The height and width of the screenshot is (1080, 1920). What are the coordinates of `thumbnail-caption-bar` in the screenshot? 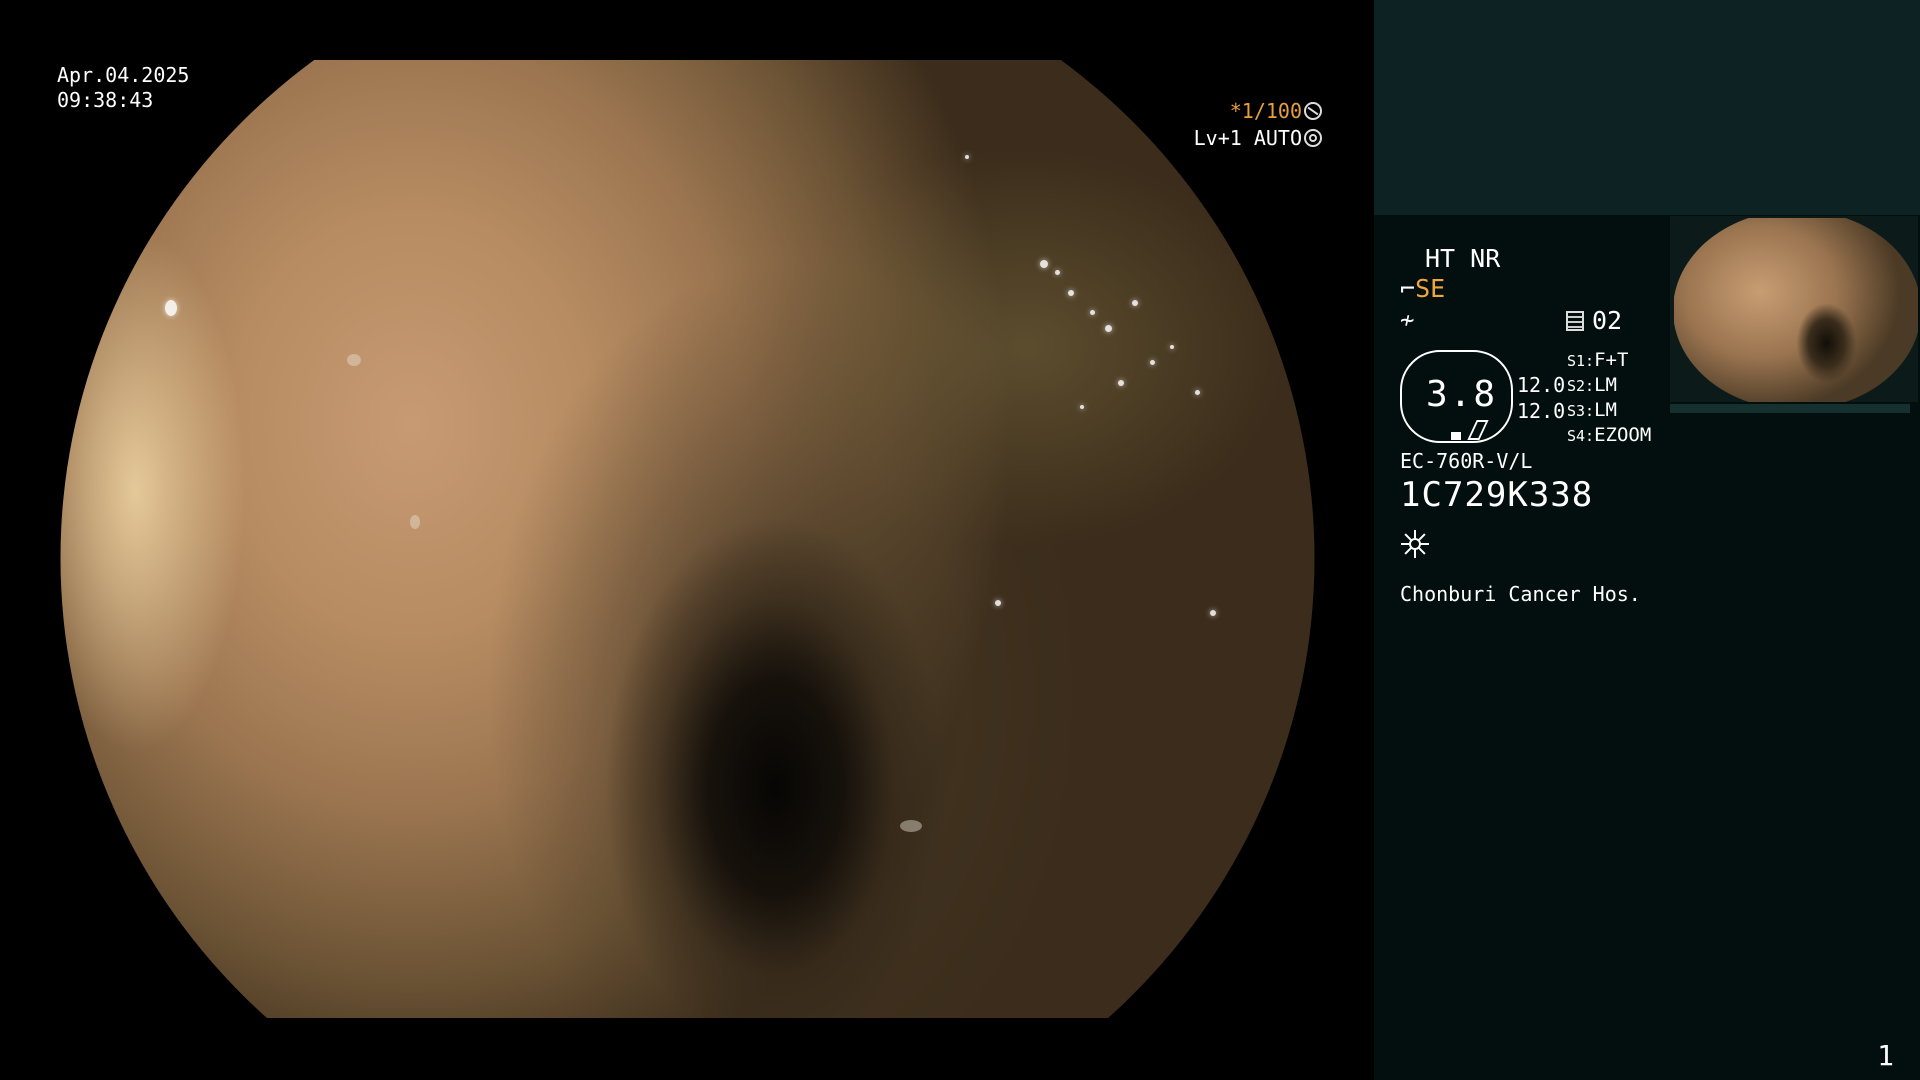 It's located at (1790, 408).